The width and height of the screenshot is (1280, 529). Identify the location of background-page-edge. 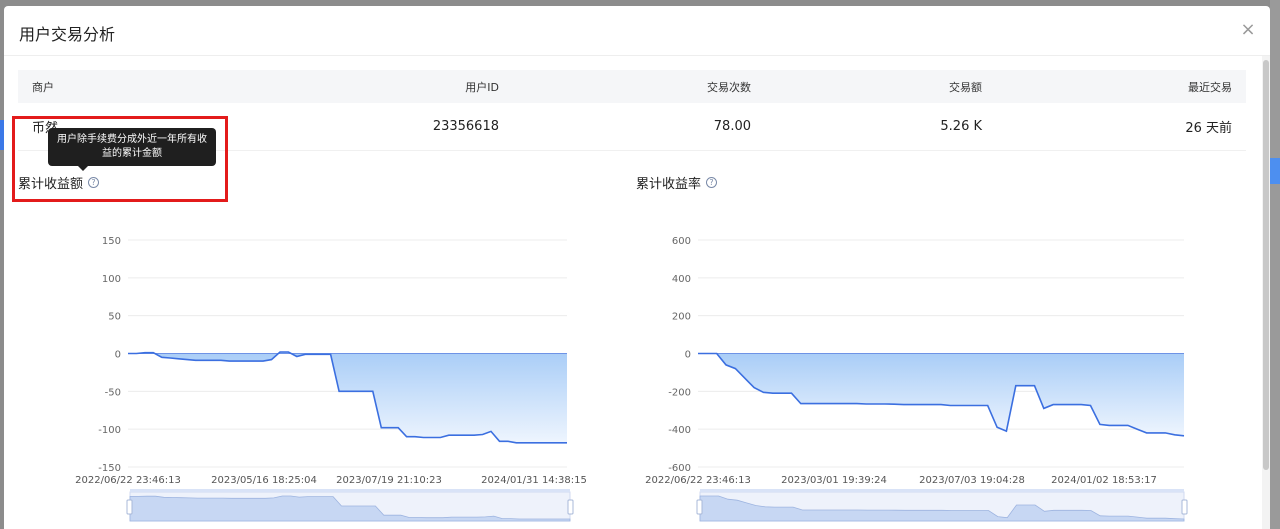
(1275, 264).